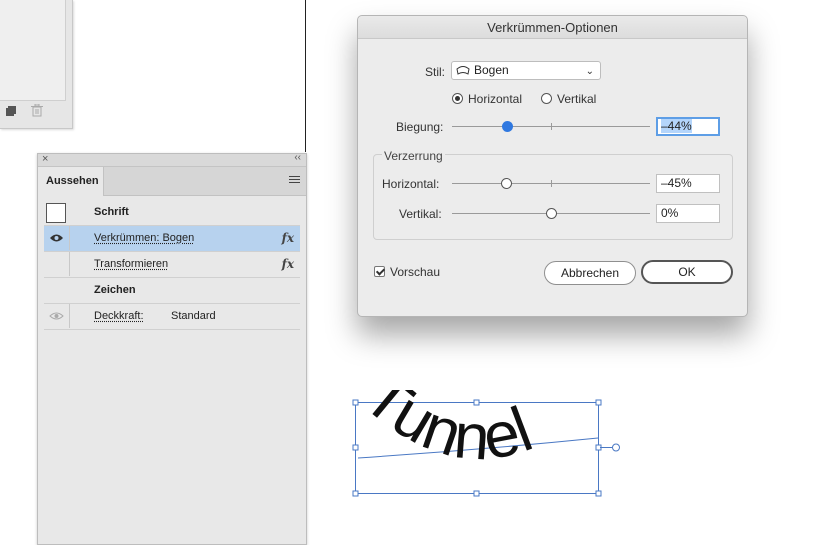 This screenshot has width=833, height=545. I want to click on radio-vertikal-label: Vertikal, so click(576, 99).